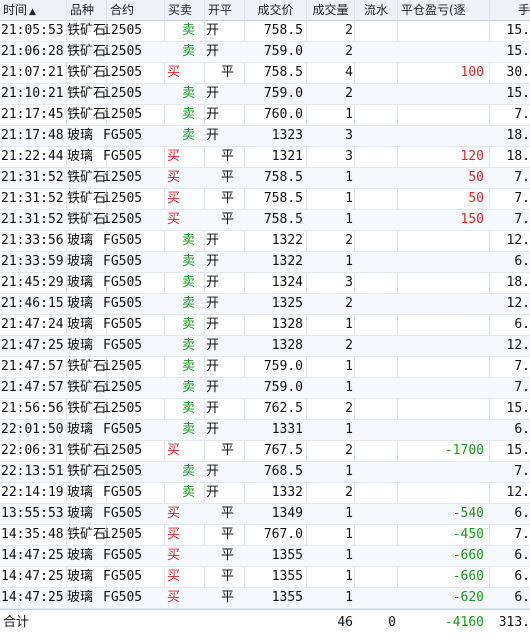 This screenshot has height=638, width=530. I want to click on table-row: 21:06:28 铁矿石 i2505 卖开 759.0 2 15., so click(265, 52).